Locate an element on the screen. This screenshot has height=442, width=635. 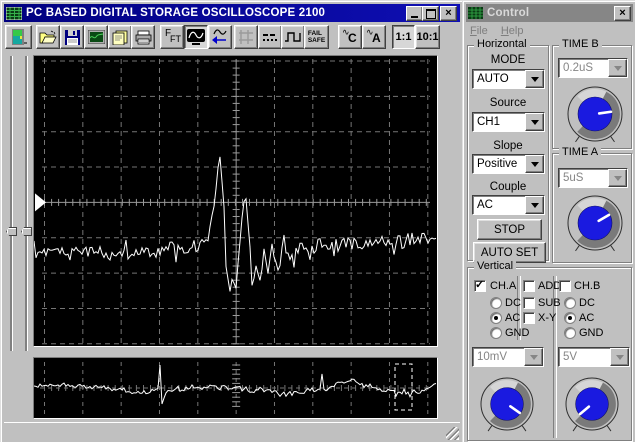
group-time-b: TIME B 0.2uS is located at coordinates (592, 95).